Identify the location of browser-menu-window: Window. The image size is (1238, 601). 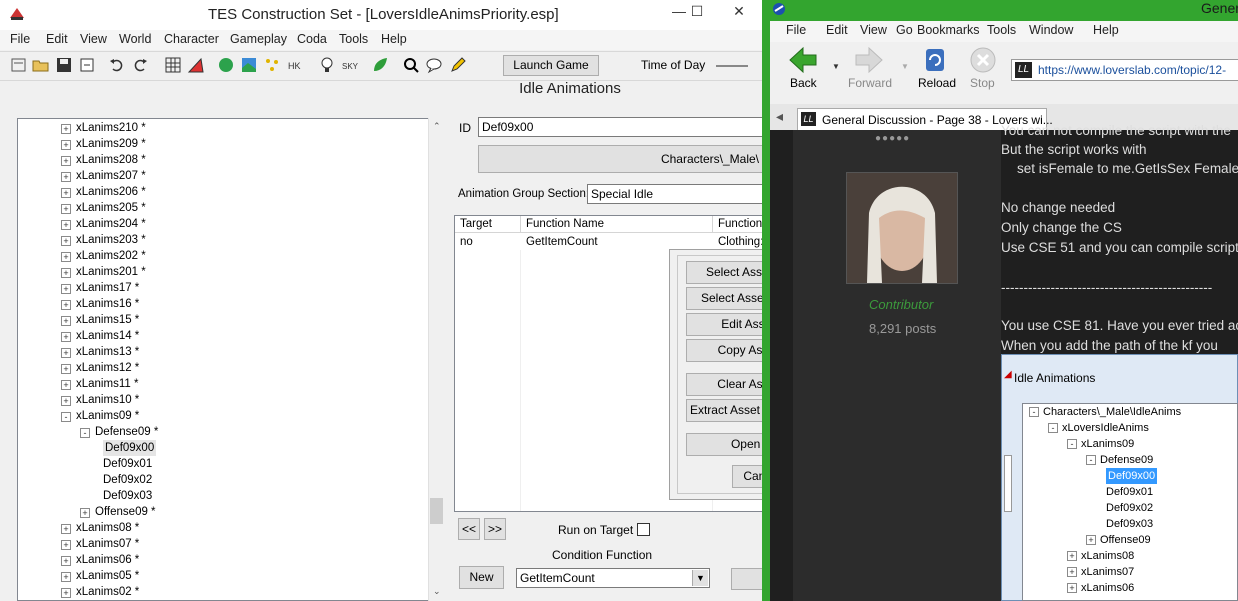
(1051, 30).